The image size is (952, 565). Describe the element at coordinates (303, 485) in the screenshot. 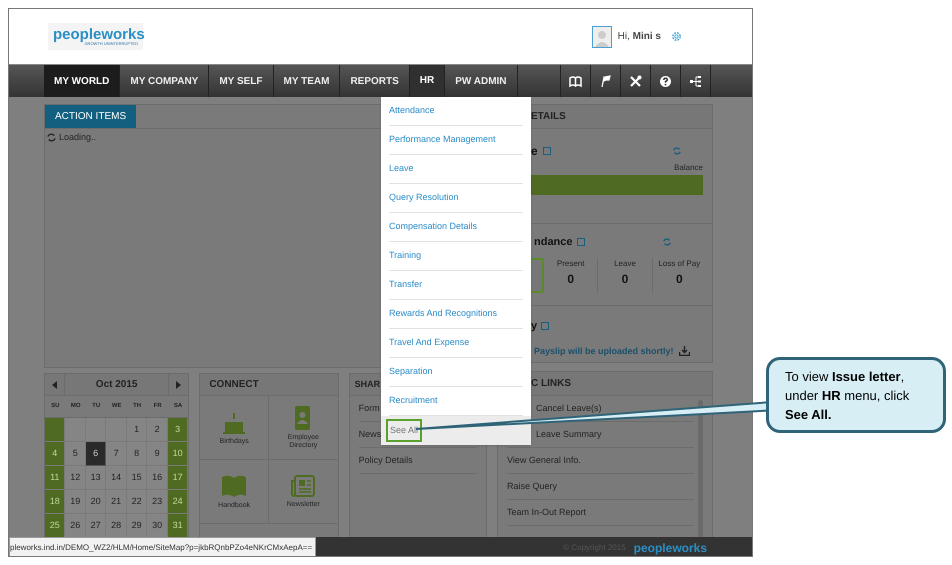

I see `newspaper-icon` at that location.